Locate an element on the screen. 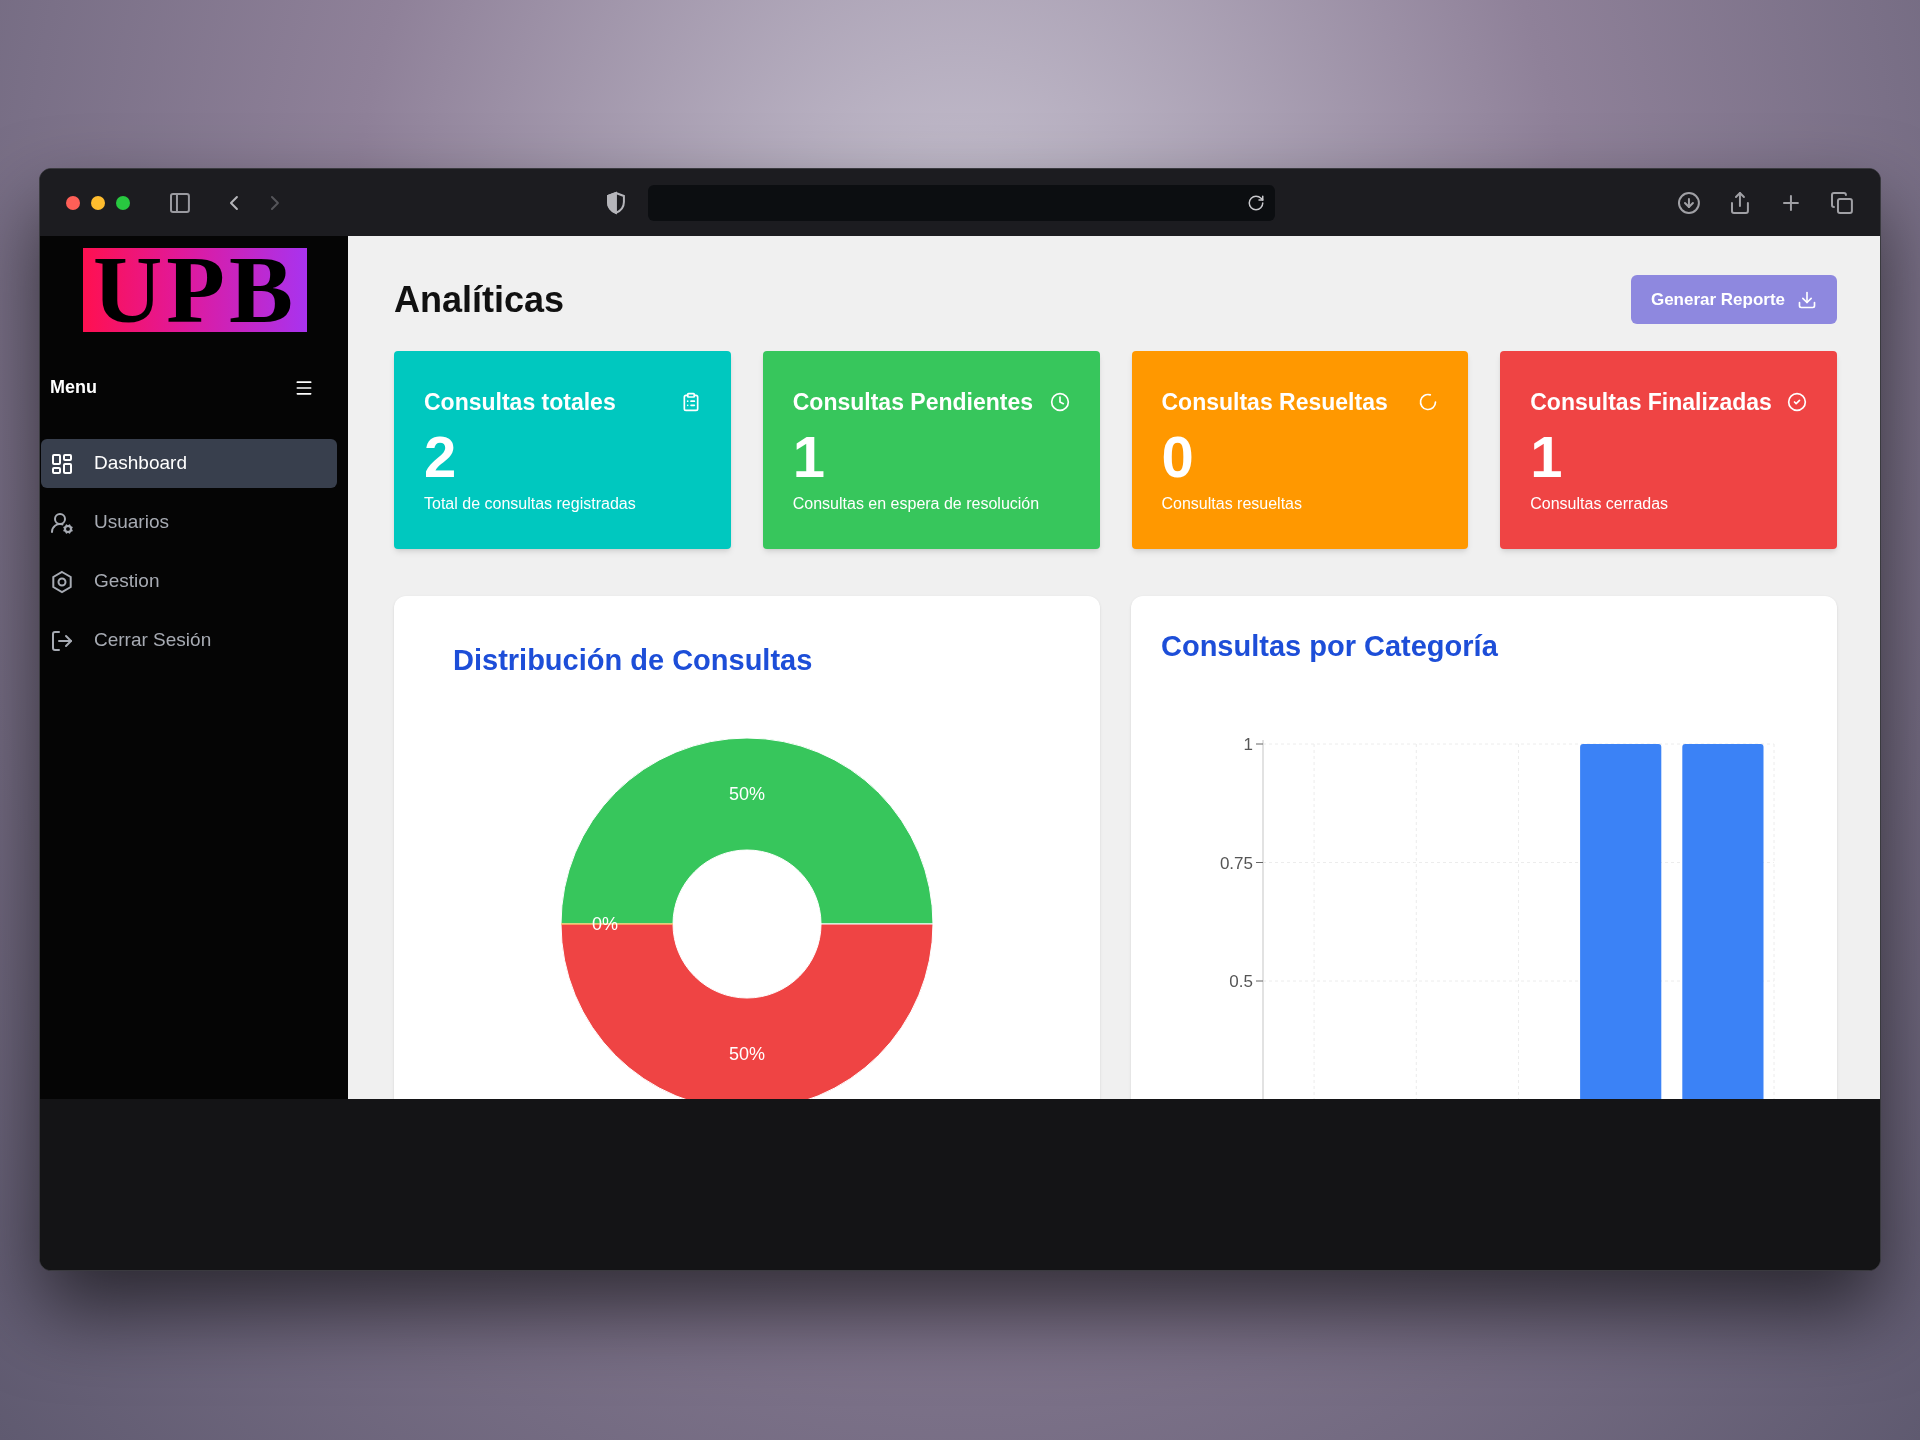  hexagon-icon is located at coordinates (62, 581).